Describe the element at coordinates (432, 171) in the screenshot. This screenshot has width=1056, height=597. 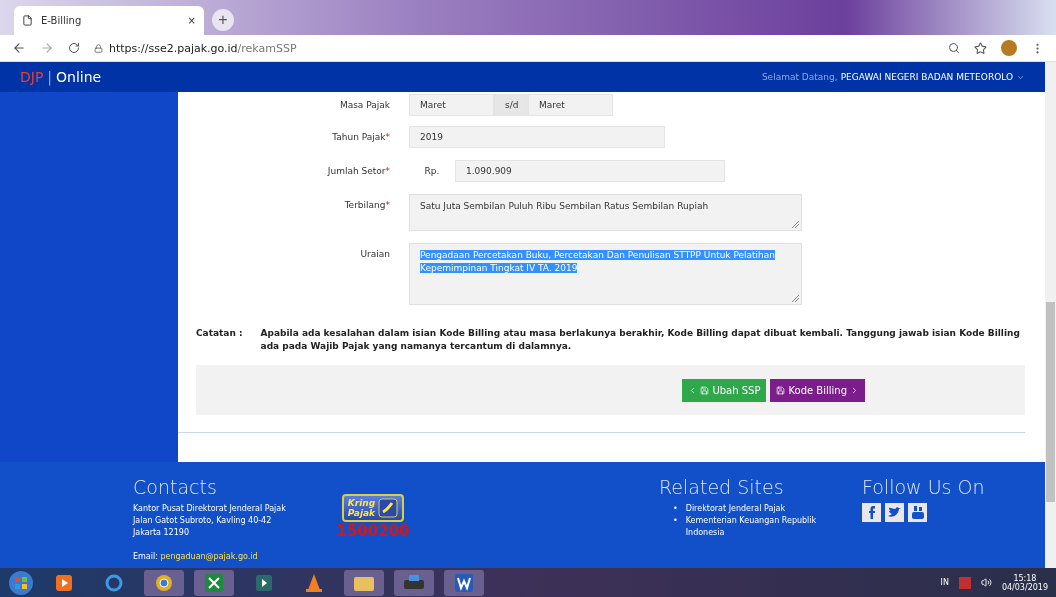
I see `currency-prefix: Rp.` at that location.